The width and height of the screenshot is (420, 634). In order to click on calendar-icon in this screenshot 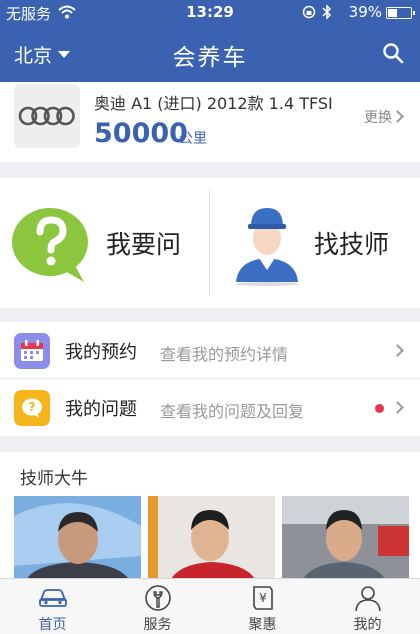, I will do `click(32, 351)`.